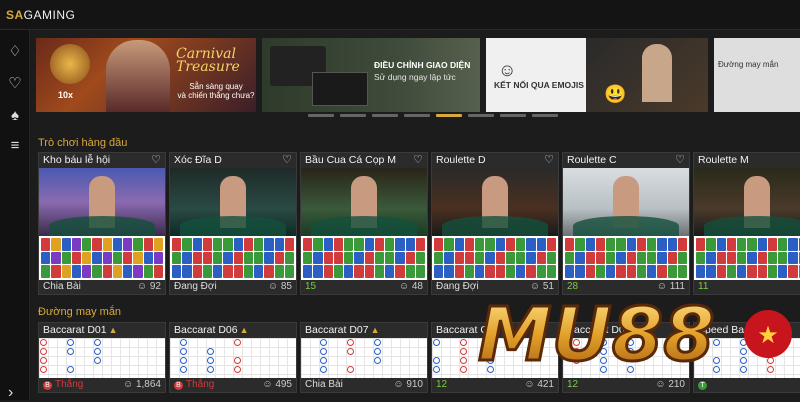  Describe the element at coordinates (233, 160) in the screenshot. I see `game-card-header: Xóc Đĩa D♡` at that location.